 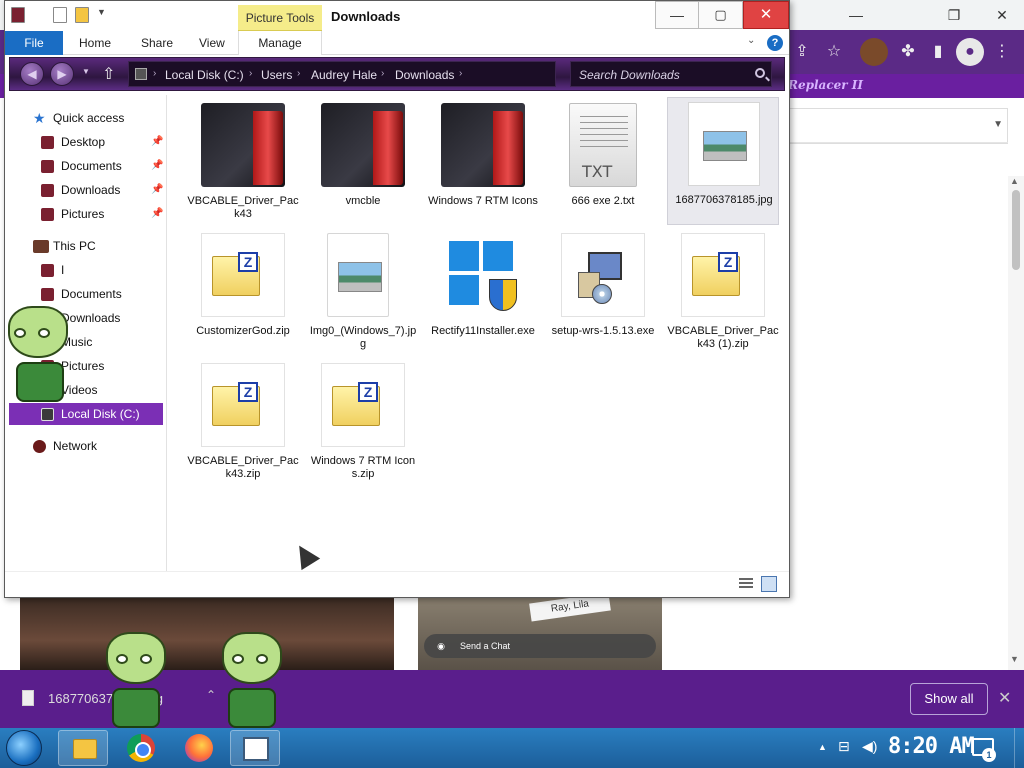 What do you see at coordinates (62, 74) in the screenshot?
I see `forward-button: ▶` at bounding box center [62, 74].